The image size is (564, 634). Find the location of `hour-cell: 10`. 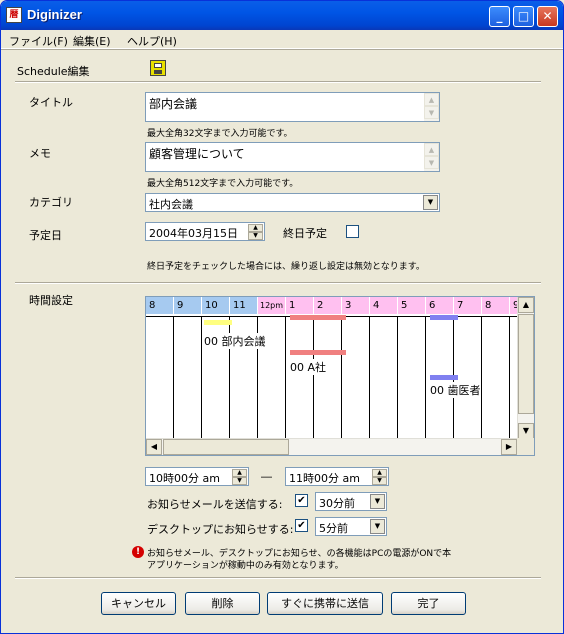

hour-cell: 10 is located at coordinates (216, 305).